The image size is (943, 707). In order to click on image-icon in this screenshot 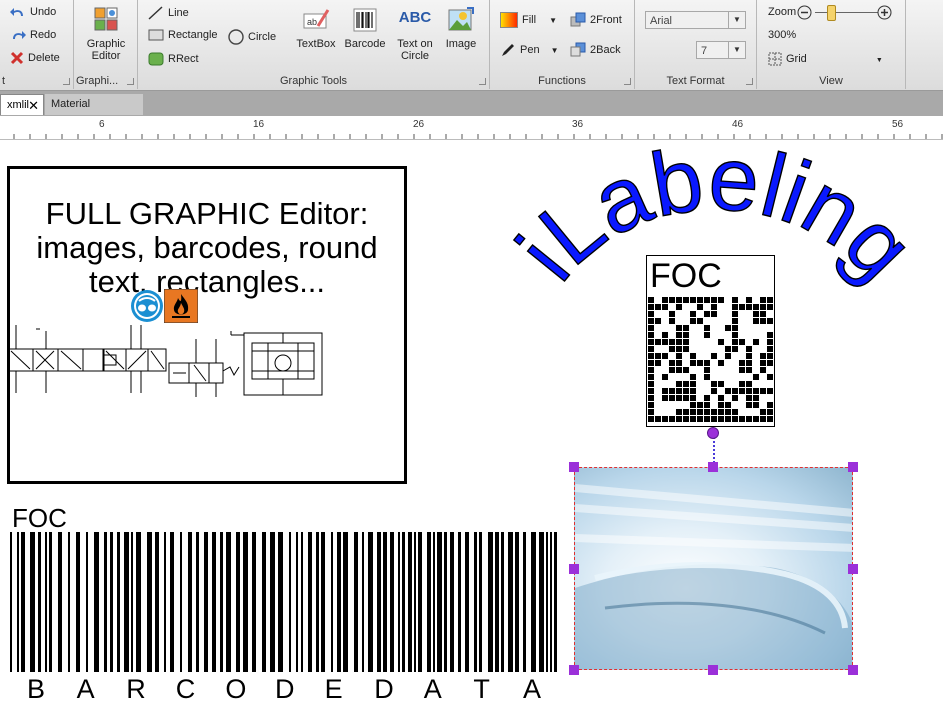, I will do `click(461, 19)`.